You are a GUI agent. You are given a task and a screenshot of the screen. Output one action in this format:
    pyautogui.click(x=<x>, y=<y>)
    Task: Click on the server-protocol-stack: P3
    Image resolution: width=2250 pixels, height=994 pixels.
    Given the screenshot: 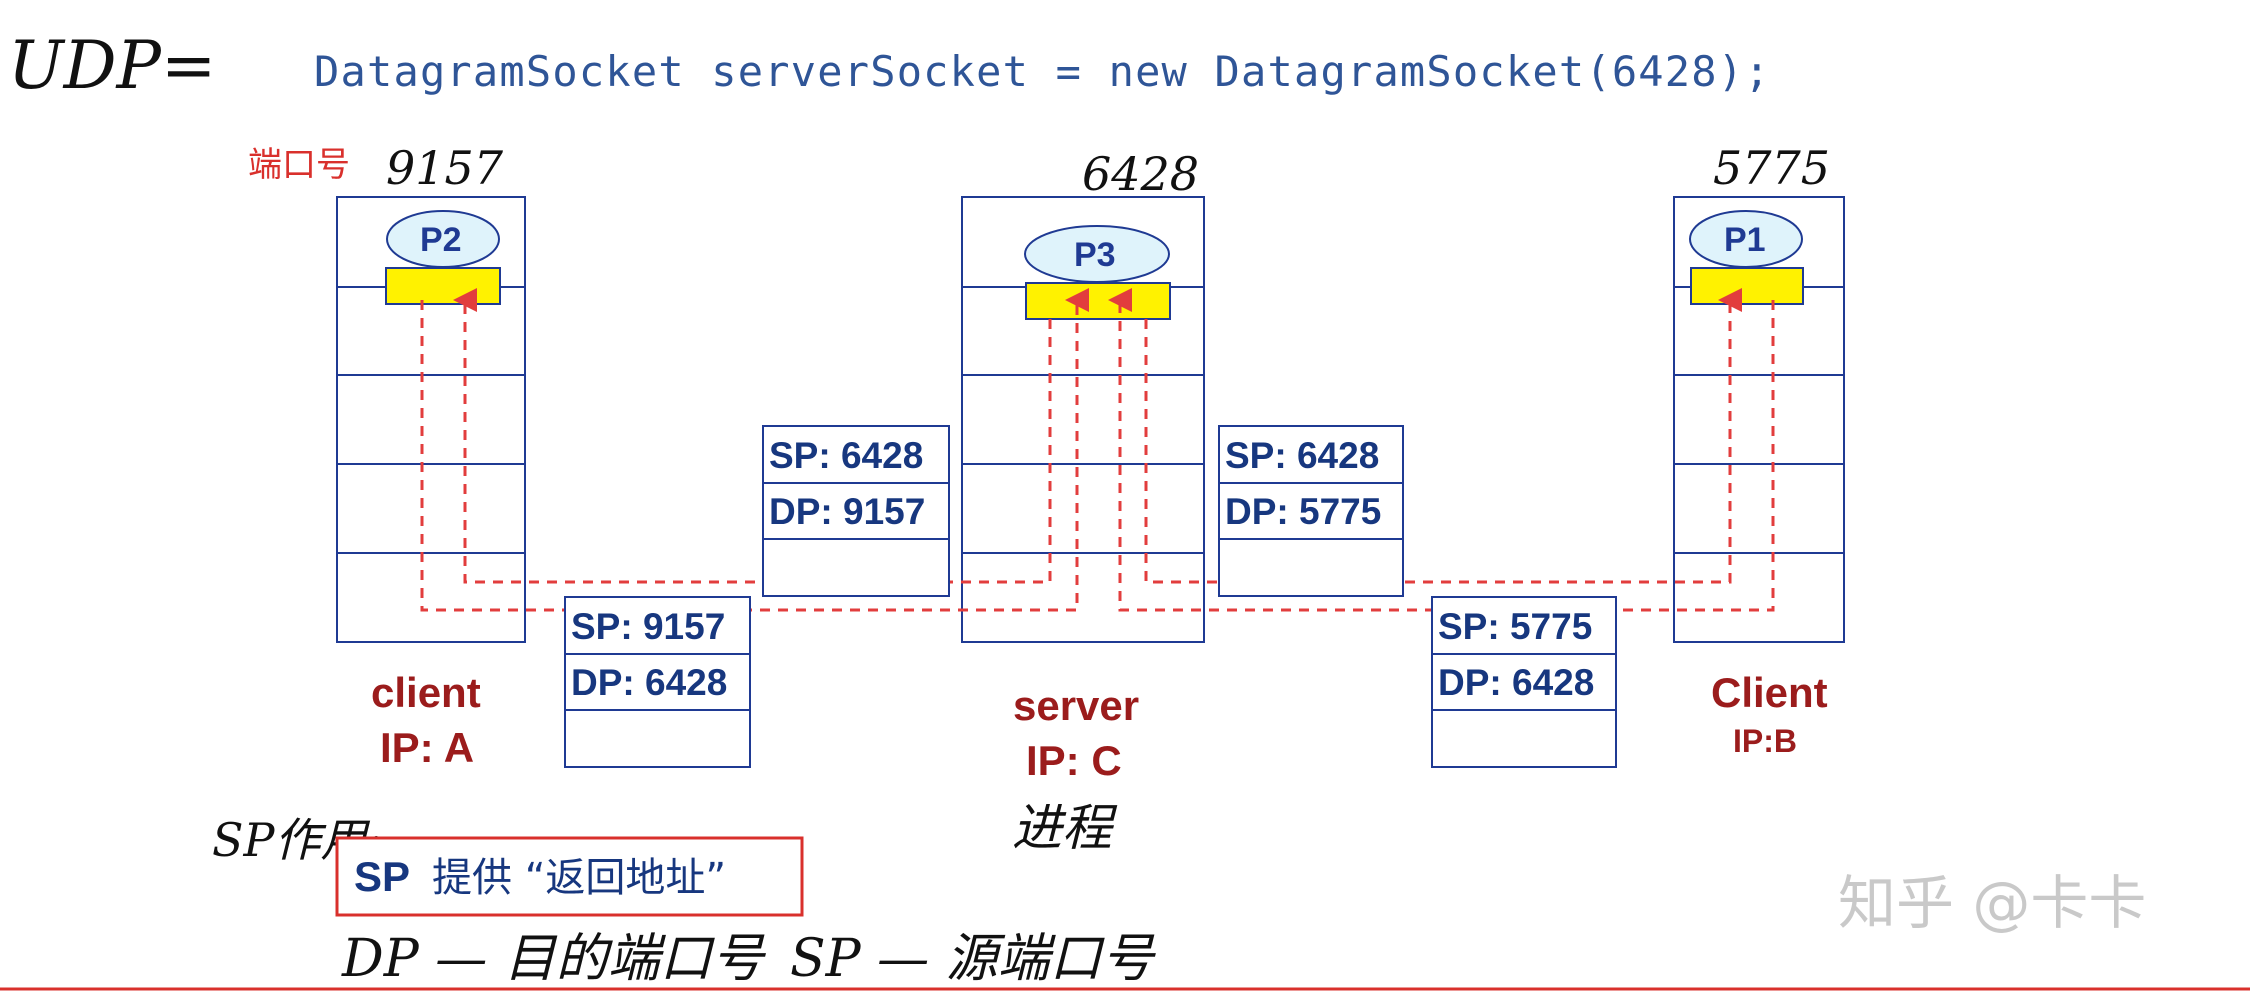 What is the action you would take?
    pyautogui.click(x=1083, y=419)
    